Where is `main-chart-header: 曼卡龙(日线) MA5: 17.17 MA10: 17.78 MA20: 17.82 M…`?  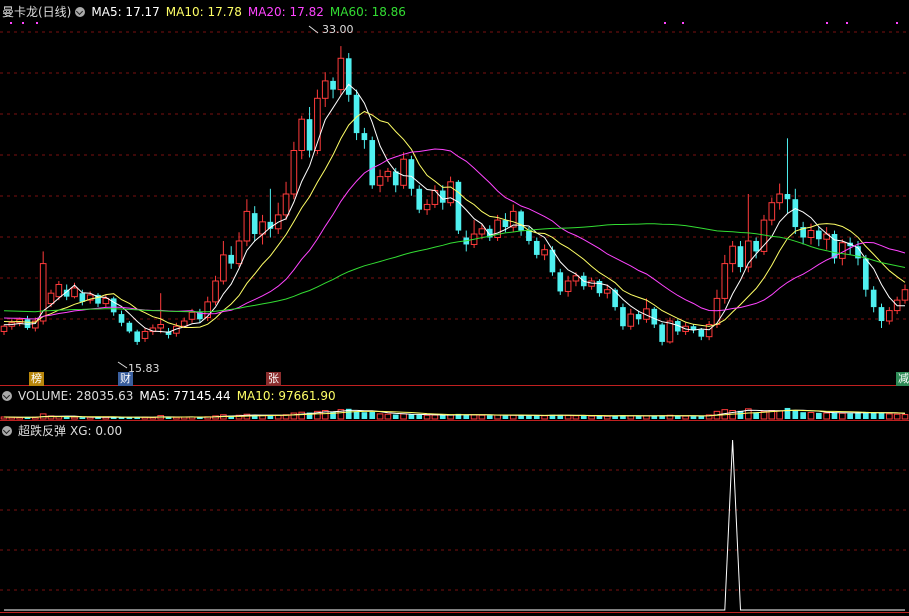 main-chart-header: 曼卡龙(日线) MA5: 17.17 MA10: 17.78 MA20: 17.82 M… is located at coordinates (207, 12).